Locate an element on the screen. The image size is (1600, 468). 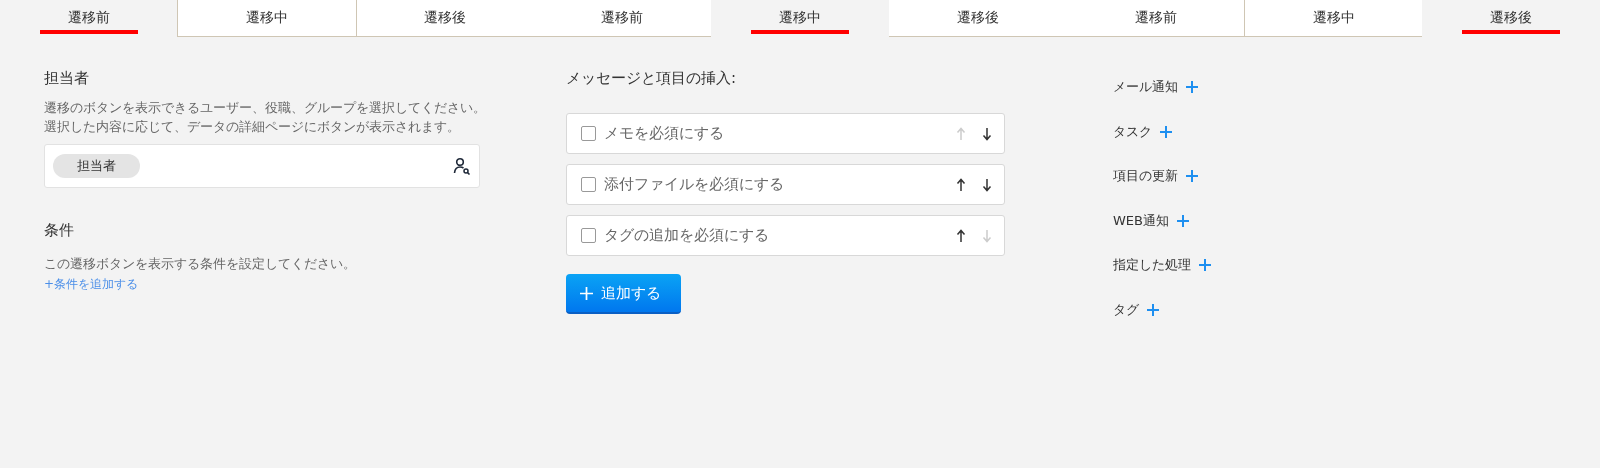
section-title: 条件 is located at coordinates (59, 230).